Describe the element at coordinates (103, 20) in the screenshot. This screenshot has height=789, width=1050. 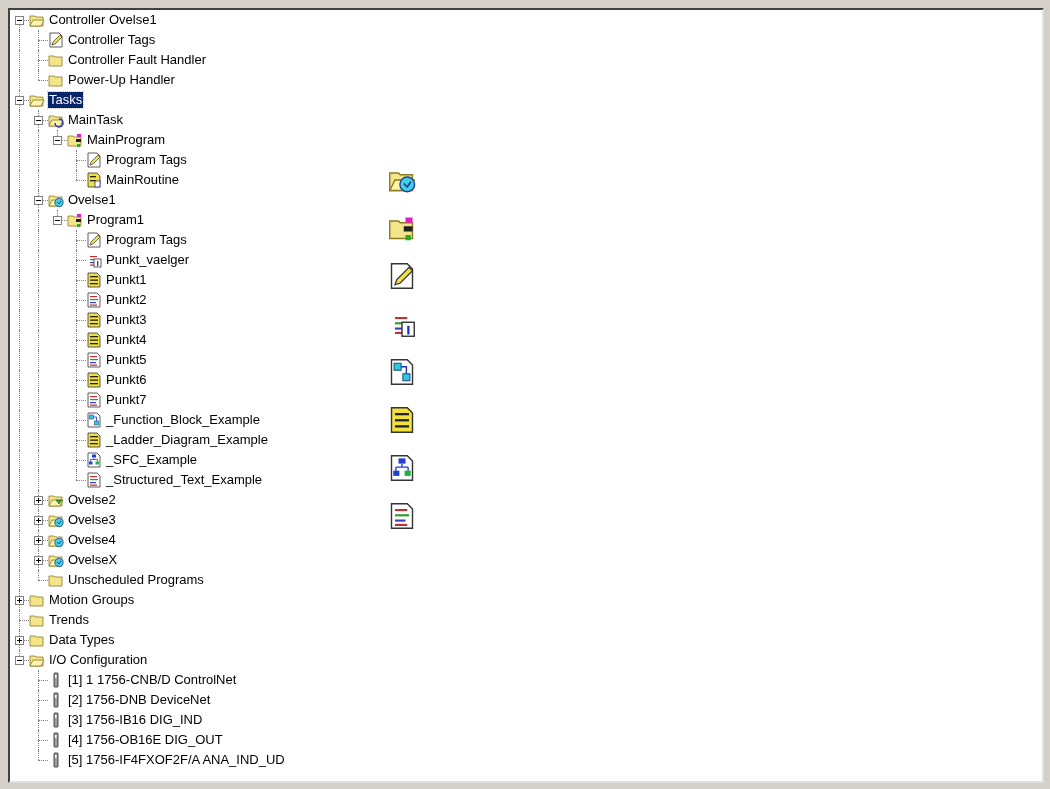
I see `tree-item: Controller Ovelse1` at that location.